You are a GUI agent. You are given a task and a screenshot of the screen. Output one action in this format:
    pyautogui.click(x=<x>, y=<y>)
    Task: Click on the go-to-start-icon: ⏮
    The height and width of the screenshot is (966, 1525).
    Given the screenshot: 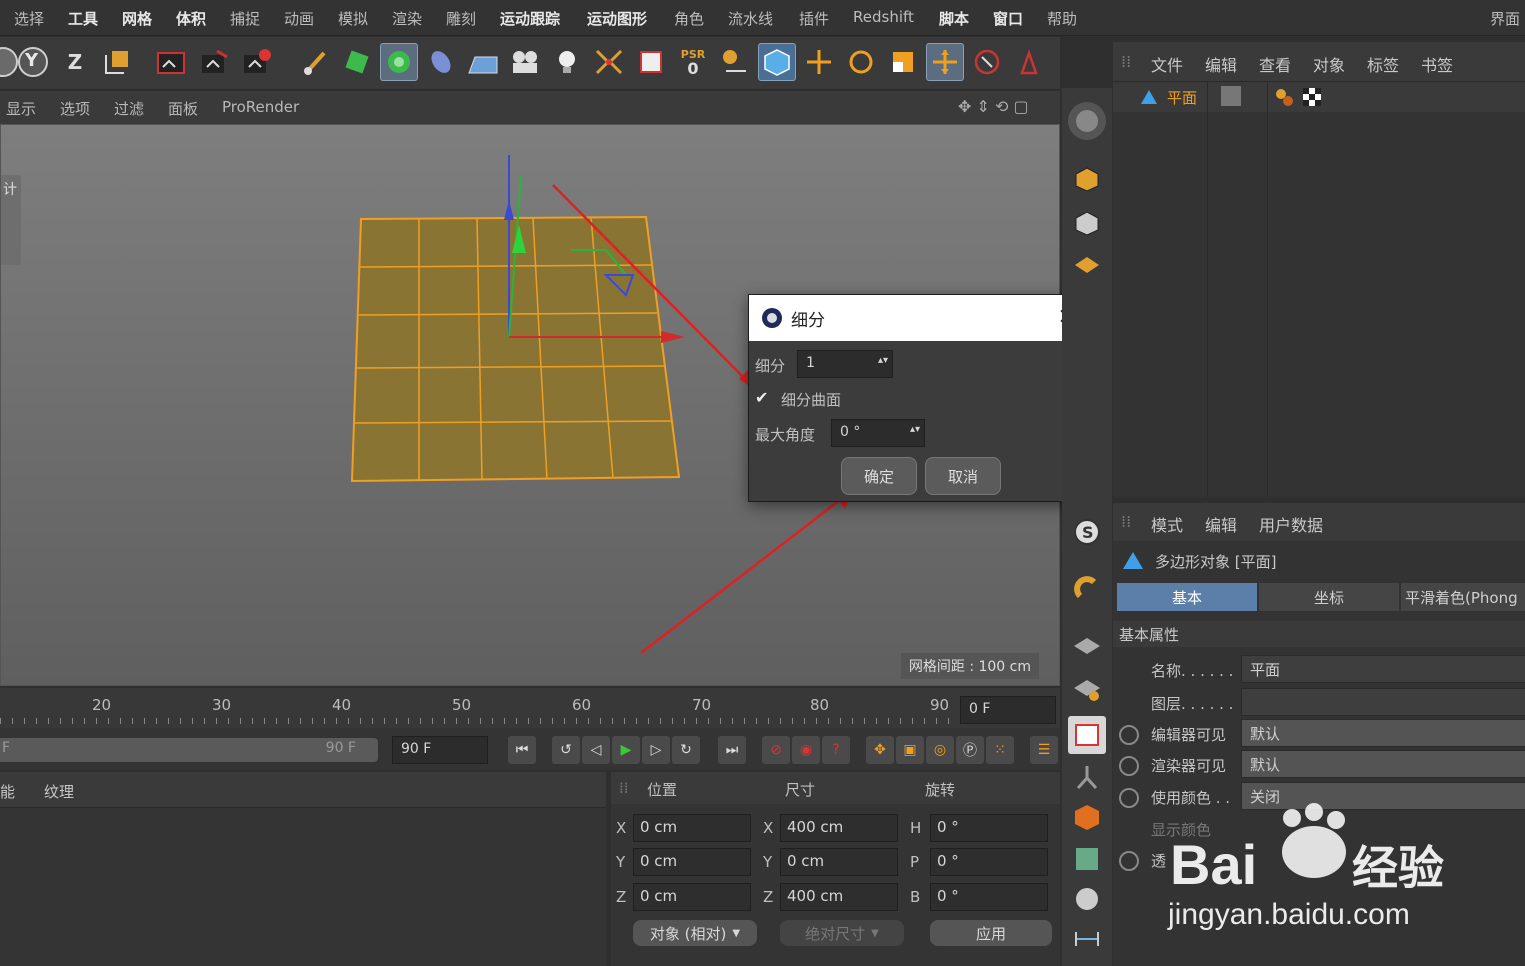 What is the action you would take?
    pyautogui.click(x=522, y=750)
    